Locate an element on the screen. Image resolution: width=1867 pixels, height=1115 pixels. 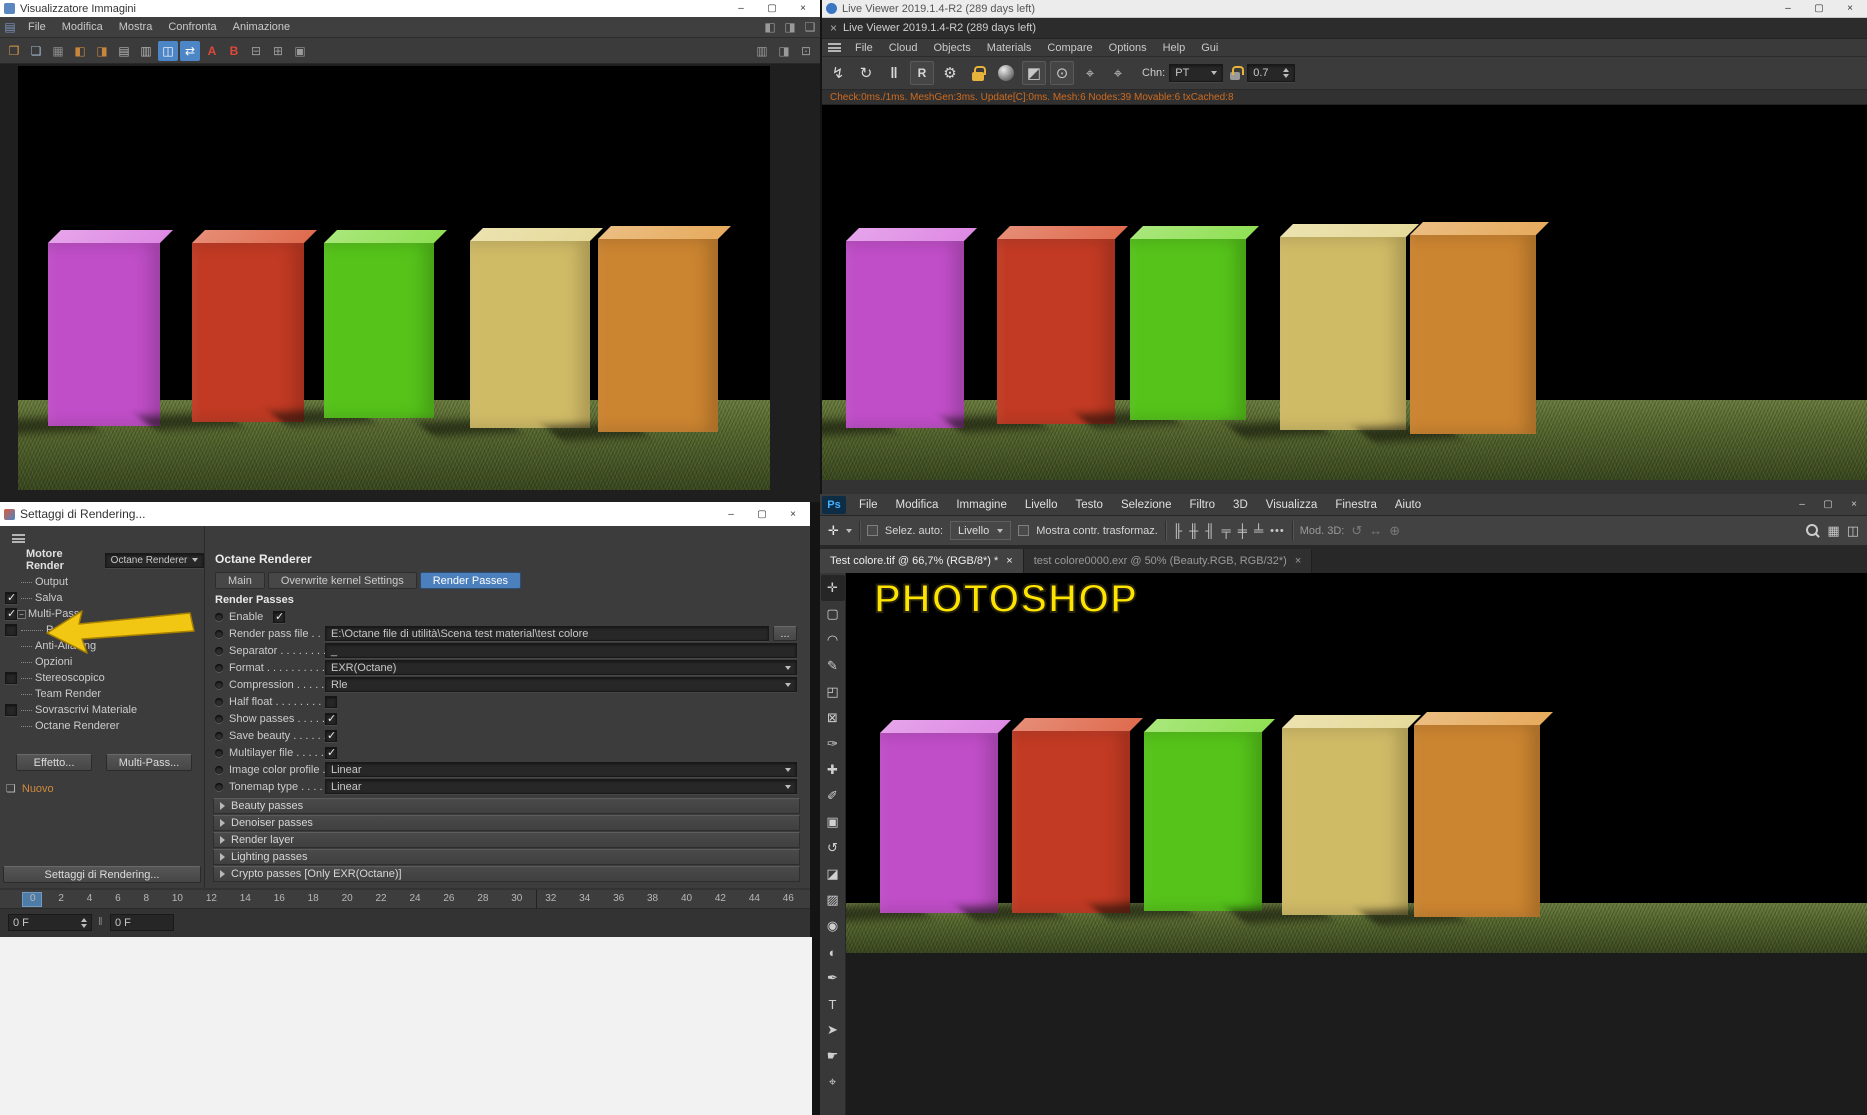
multilayer-file-checkbox is located at coordinates (331, 752).